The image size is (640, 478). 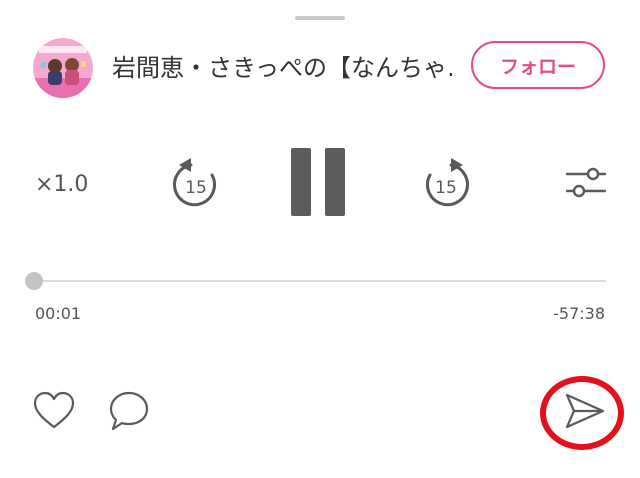 I want to click on audio-settings-button, so click(x=586, y=183).